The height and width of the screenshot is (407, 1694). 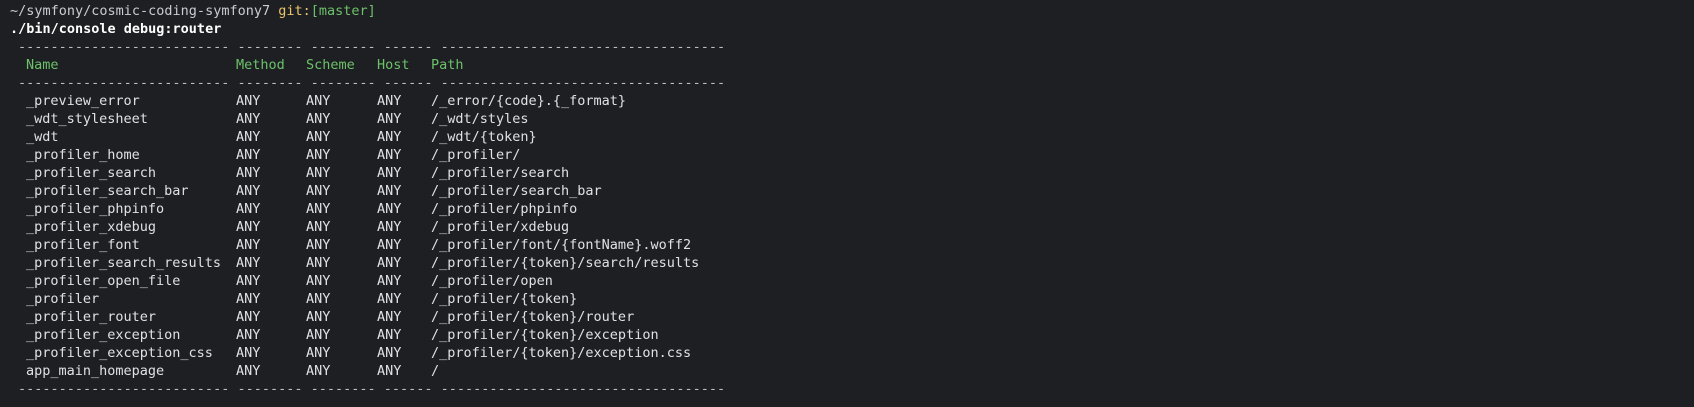 What do you see at coordinates (500, 227) in the screenshot?
I see `route-path: /_profiler/xdebug` at bounding box center [500, 227].